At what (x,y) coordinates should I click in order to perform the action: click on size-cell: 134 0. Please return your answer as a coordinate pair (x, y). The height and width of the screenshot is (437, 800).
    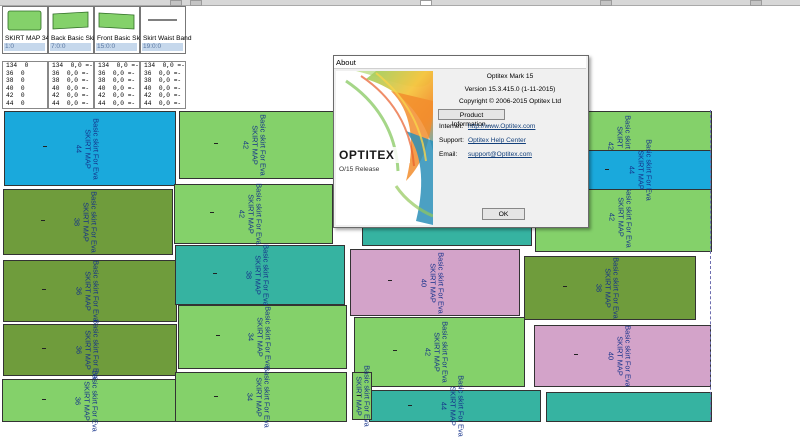
    Looking at the image, I should click on (17, 65).